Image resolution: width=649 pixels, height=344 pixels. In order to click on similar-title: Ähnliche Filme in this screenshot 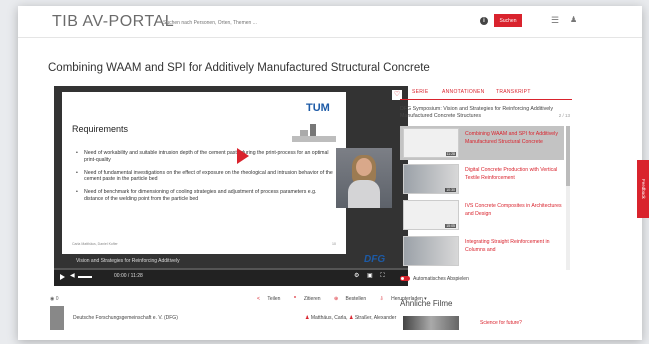, I will do `click(426, 303)`.